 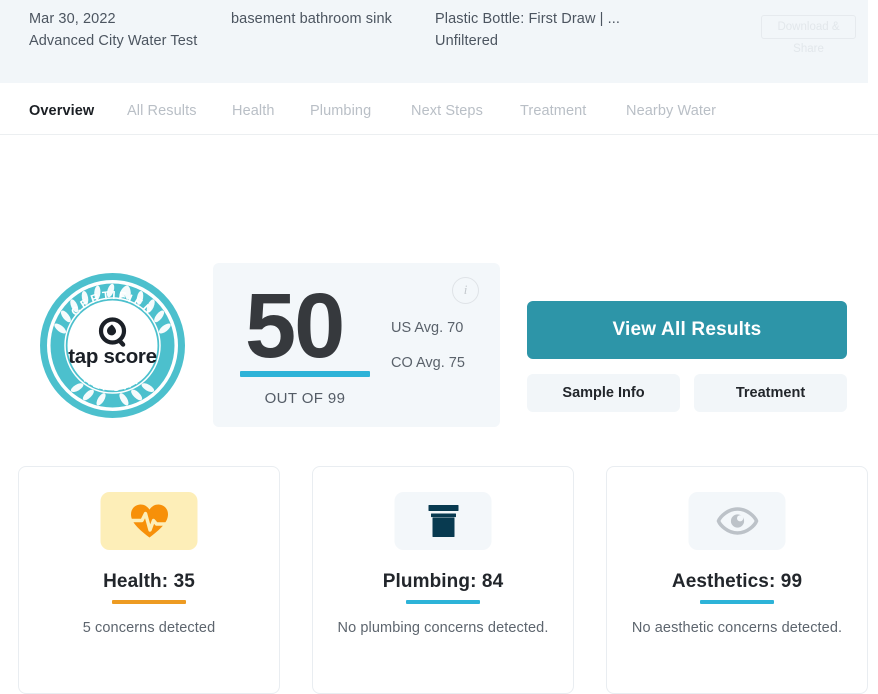 What do you see at coordinates (61, 111) in the screenshot?
I see `tab-overview: Overview` at bounding box center [61, 111].